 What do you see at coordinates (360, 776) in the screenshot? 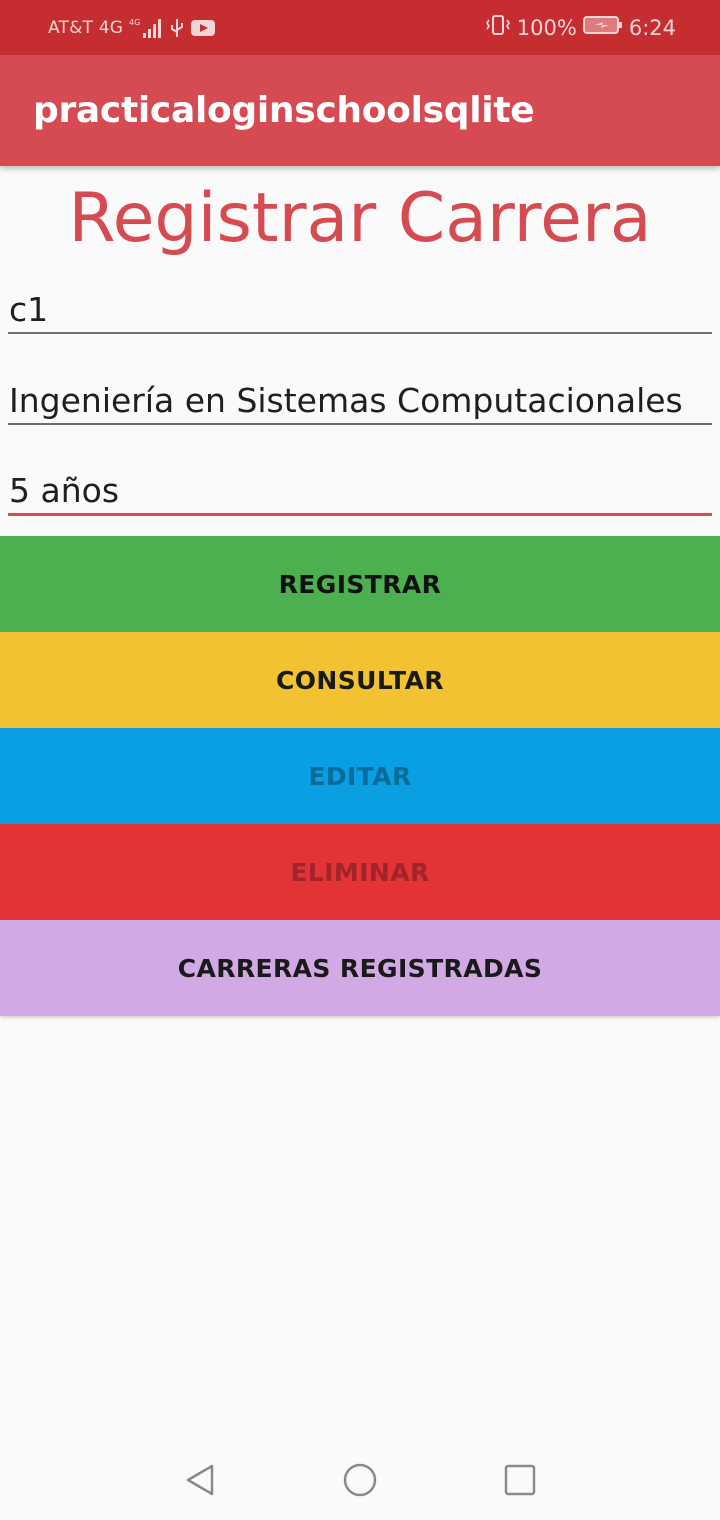
I see `editar-button: EDITAR` at bounding box center [360, 776].